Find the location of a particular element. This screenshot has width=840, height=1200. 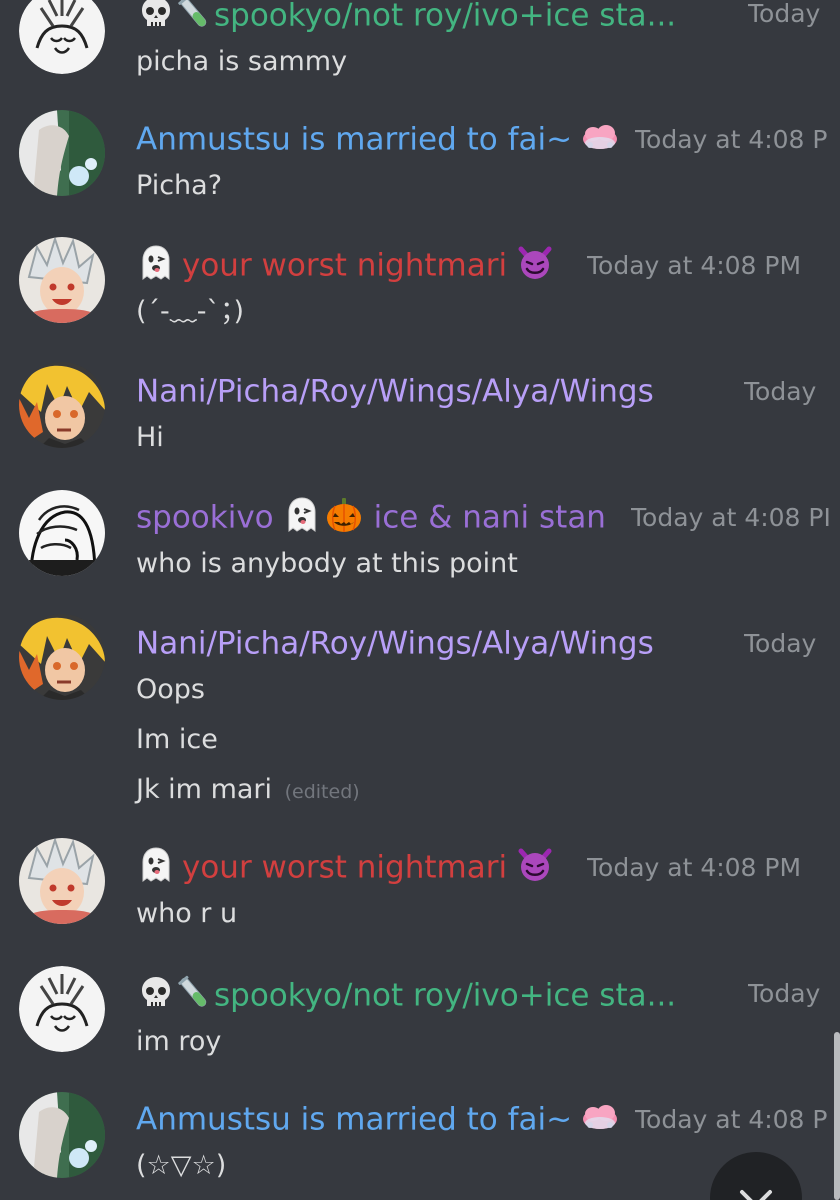

message-text: im roy is located at coordinates (179, 1041).